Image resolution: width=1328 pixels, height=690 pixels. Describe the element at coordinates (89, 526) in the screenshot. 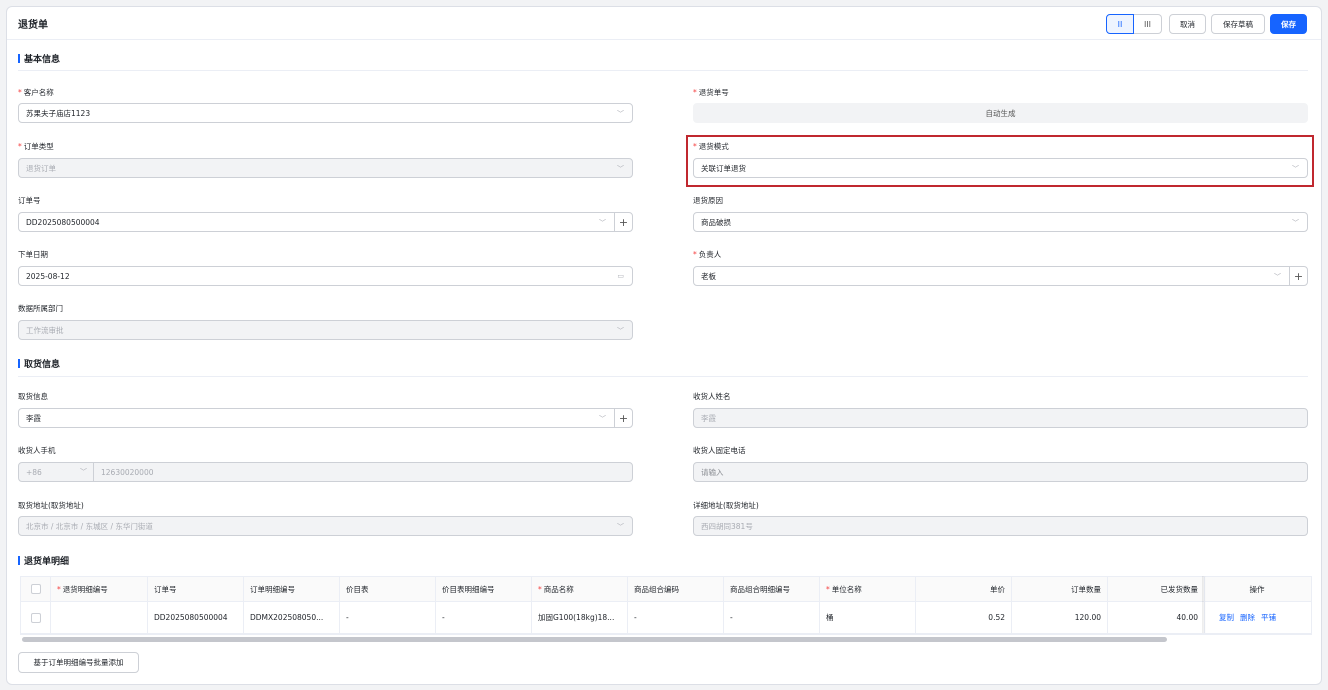

I see `pickup-address-value: 北京市 / 北京市 / 东城区 / 东华门街道` at that location.